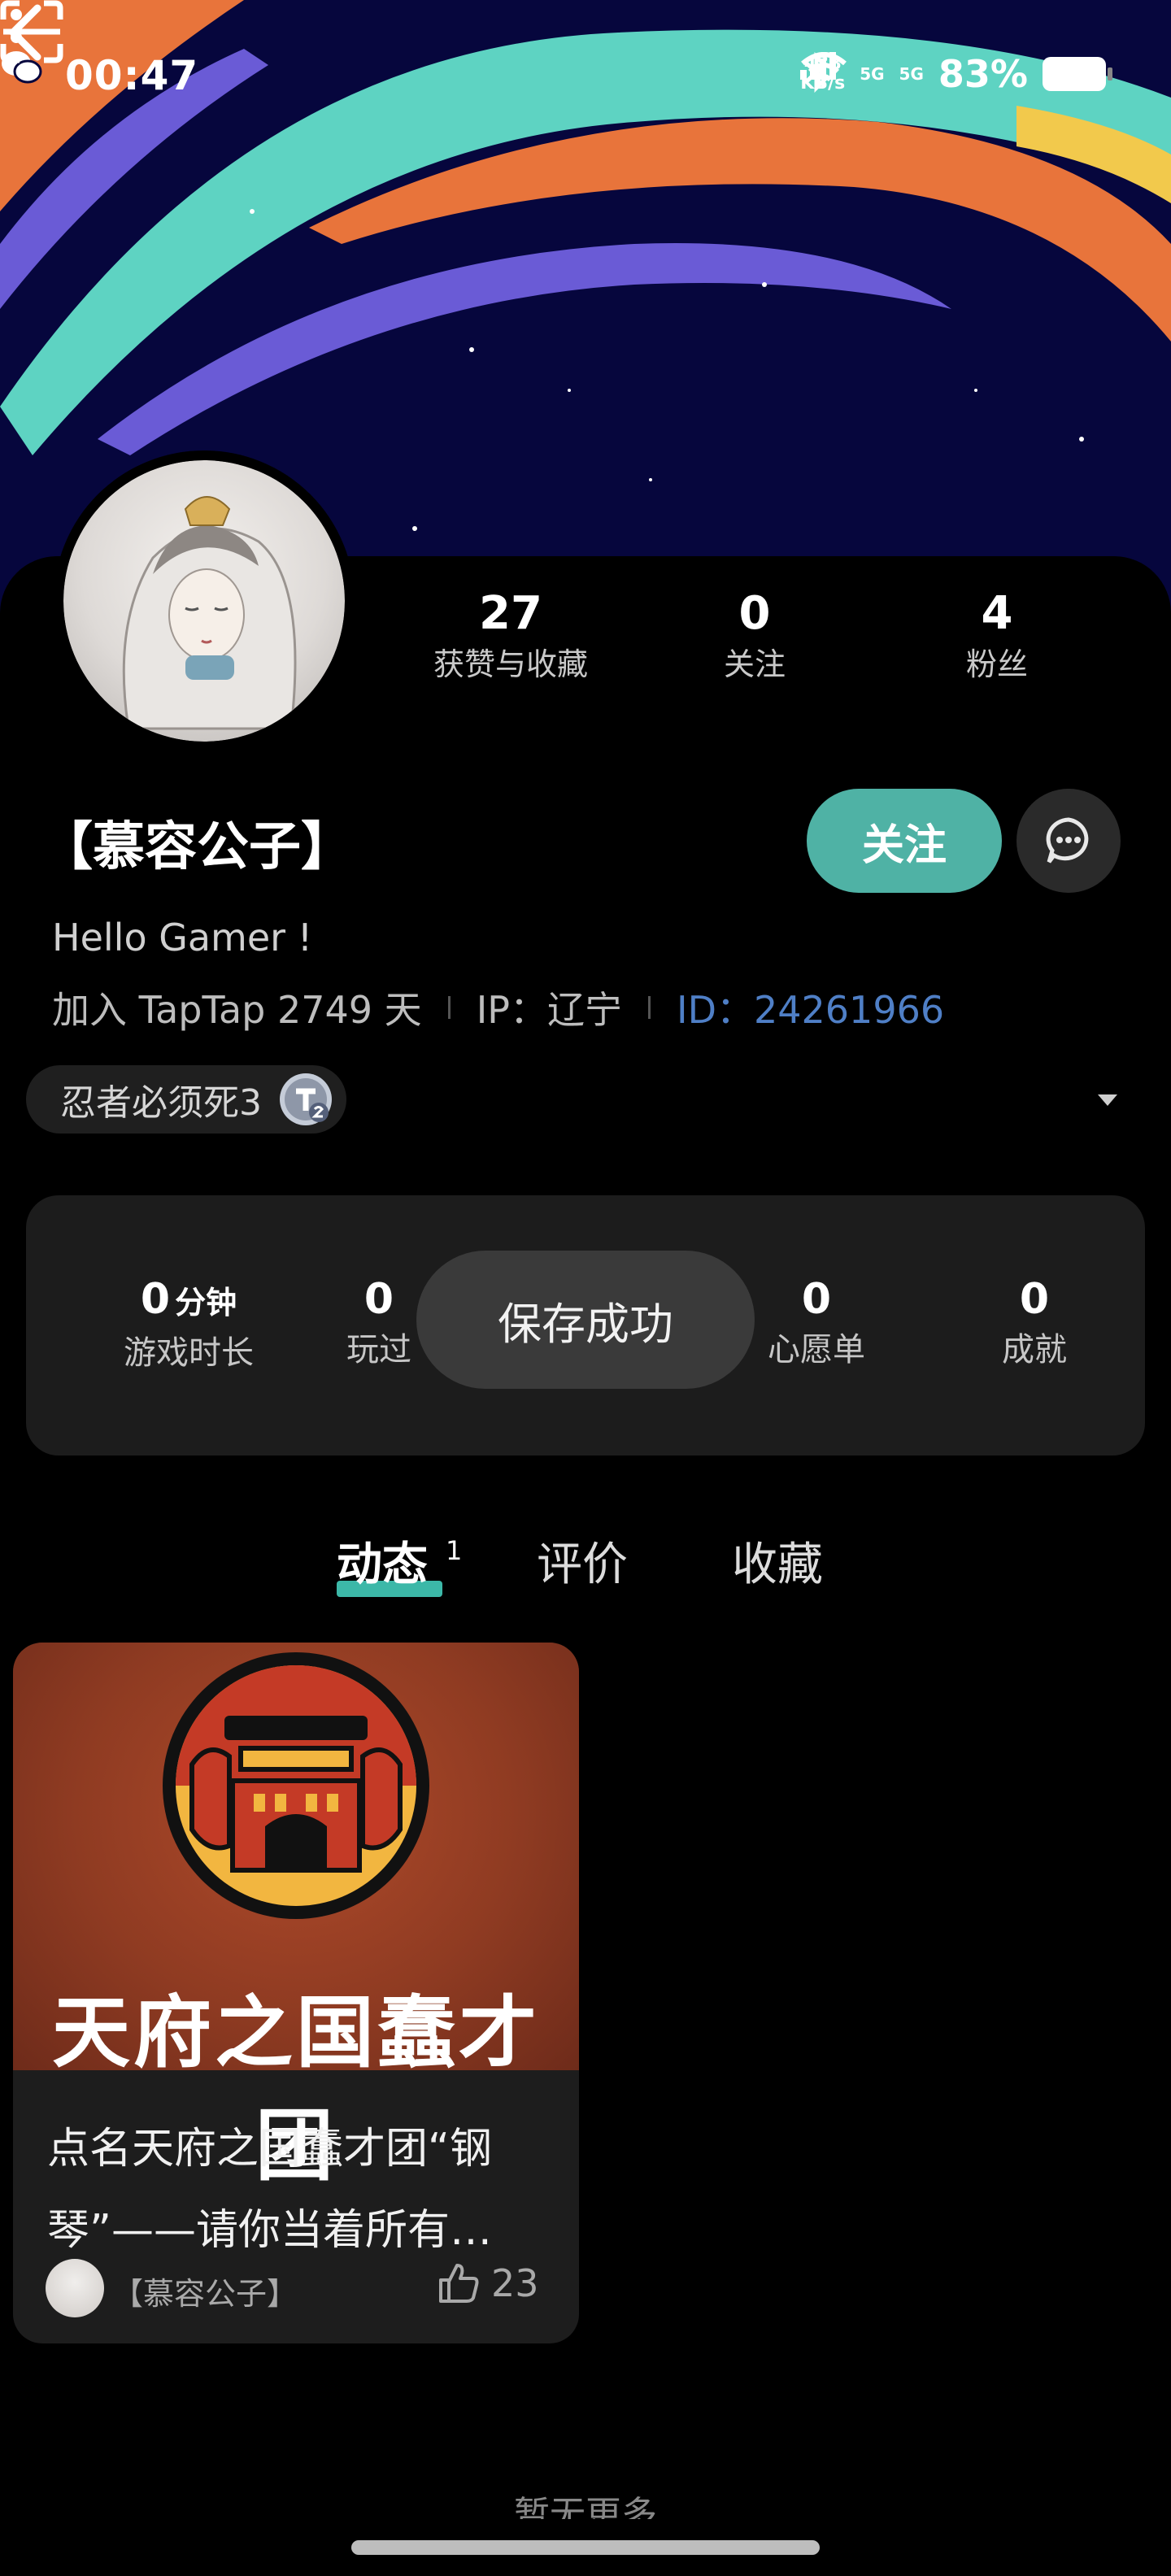  Describe the element at coordinates (549, 1010) in the screenshot. I see `ip-location: IP：辽宁` at that location.